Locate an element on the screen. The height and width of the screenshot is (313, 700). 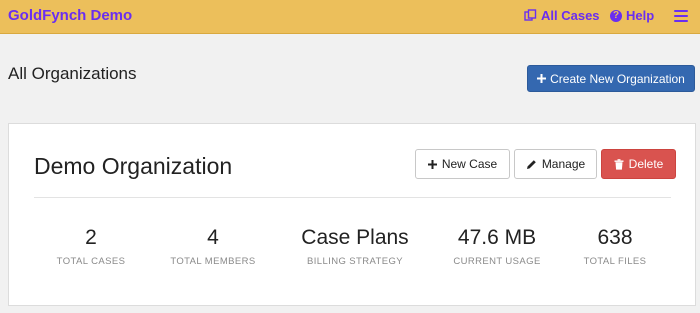
stat-label: TOTAL FILES is located at coordinates (615, 261).